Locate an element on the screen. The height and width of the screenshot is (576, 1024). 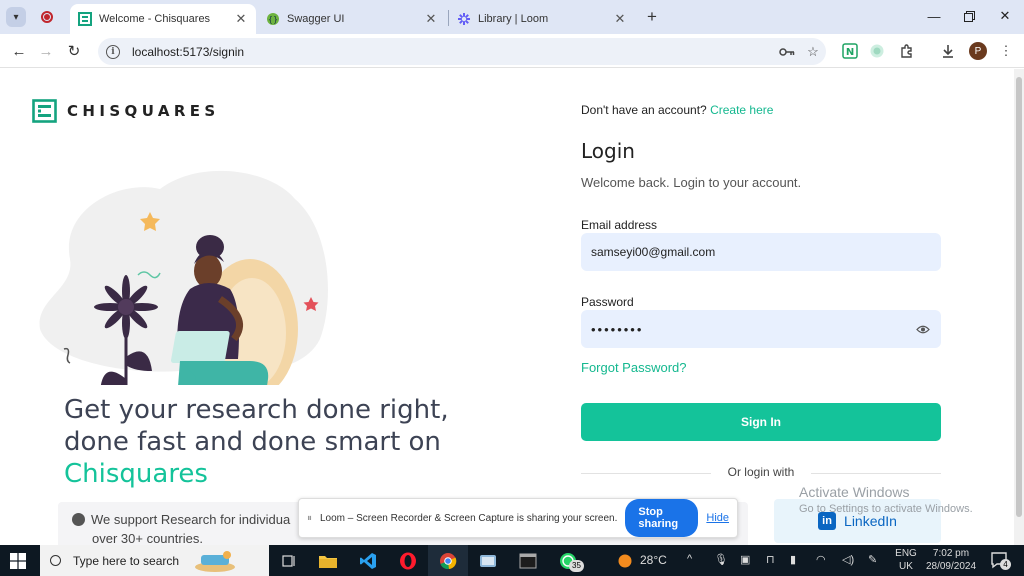
whatsapp-badge: 35 is located at coordinates (576, 566).